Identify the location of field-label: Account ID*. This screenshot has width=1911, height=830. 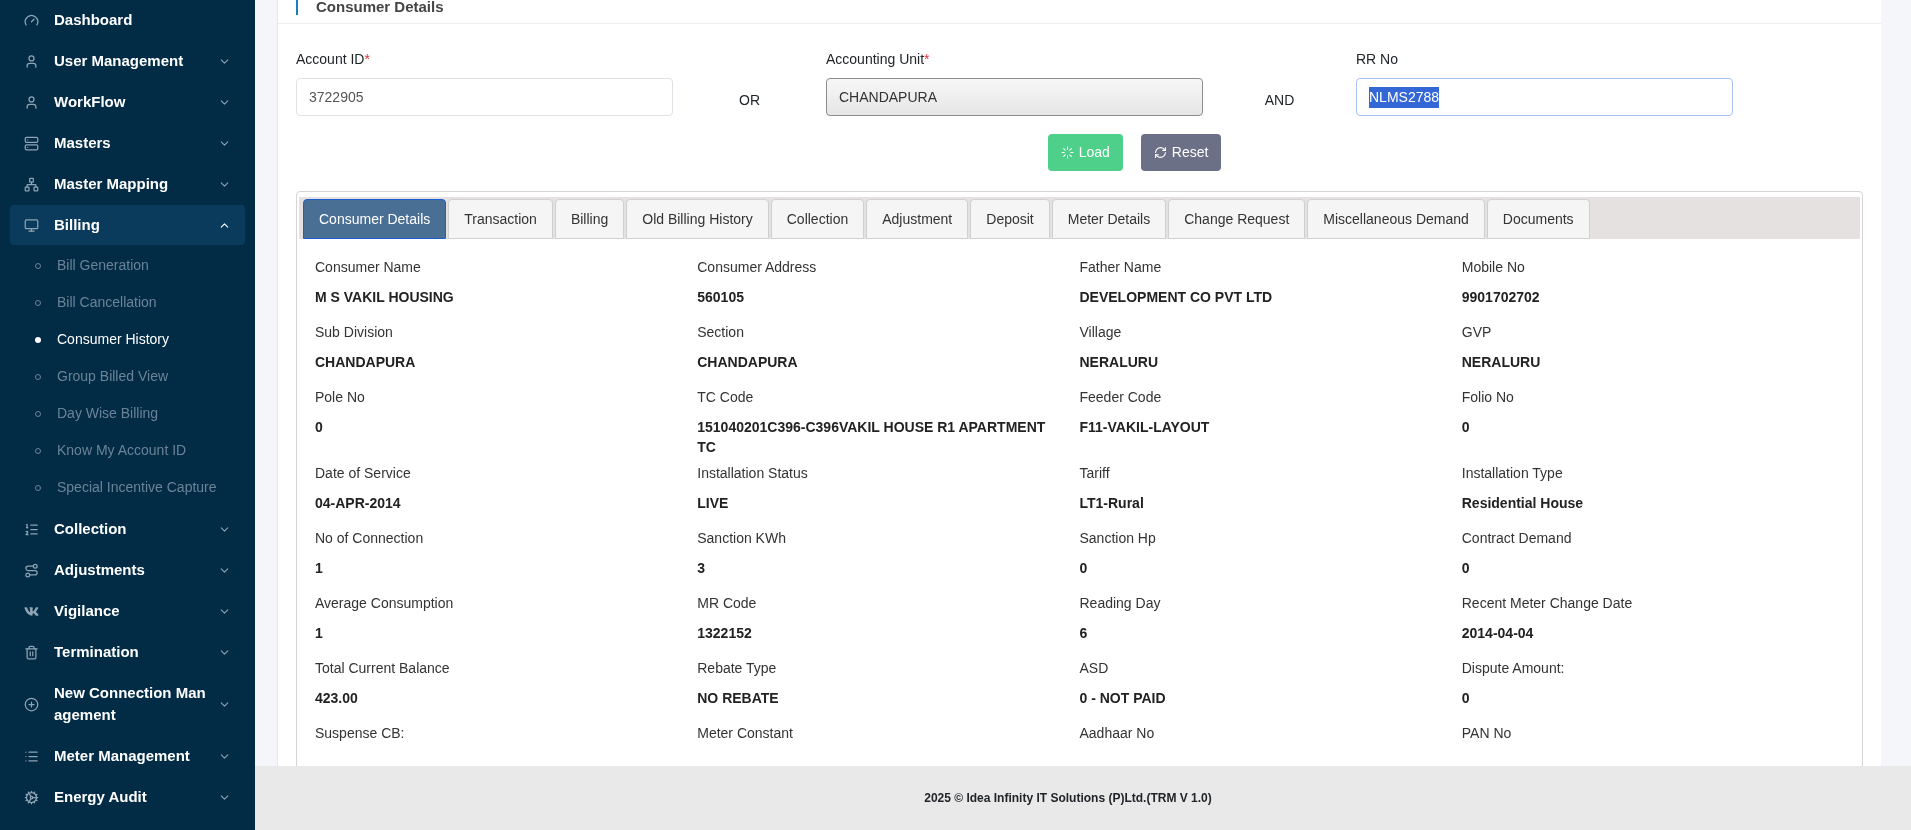
(333, 59).